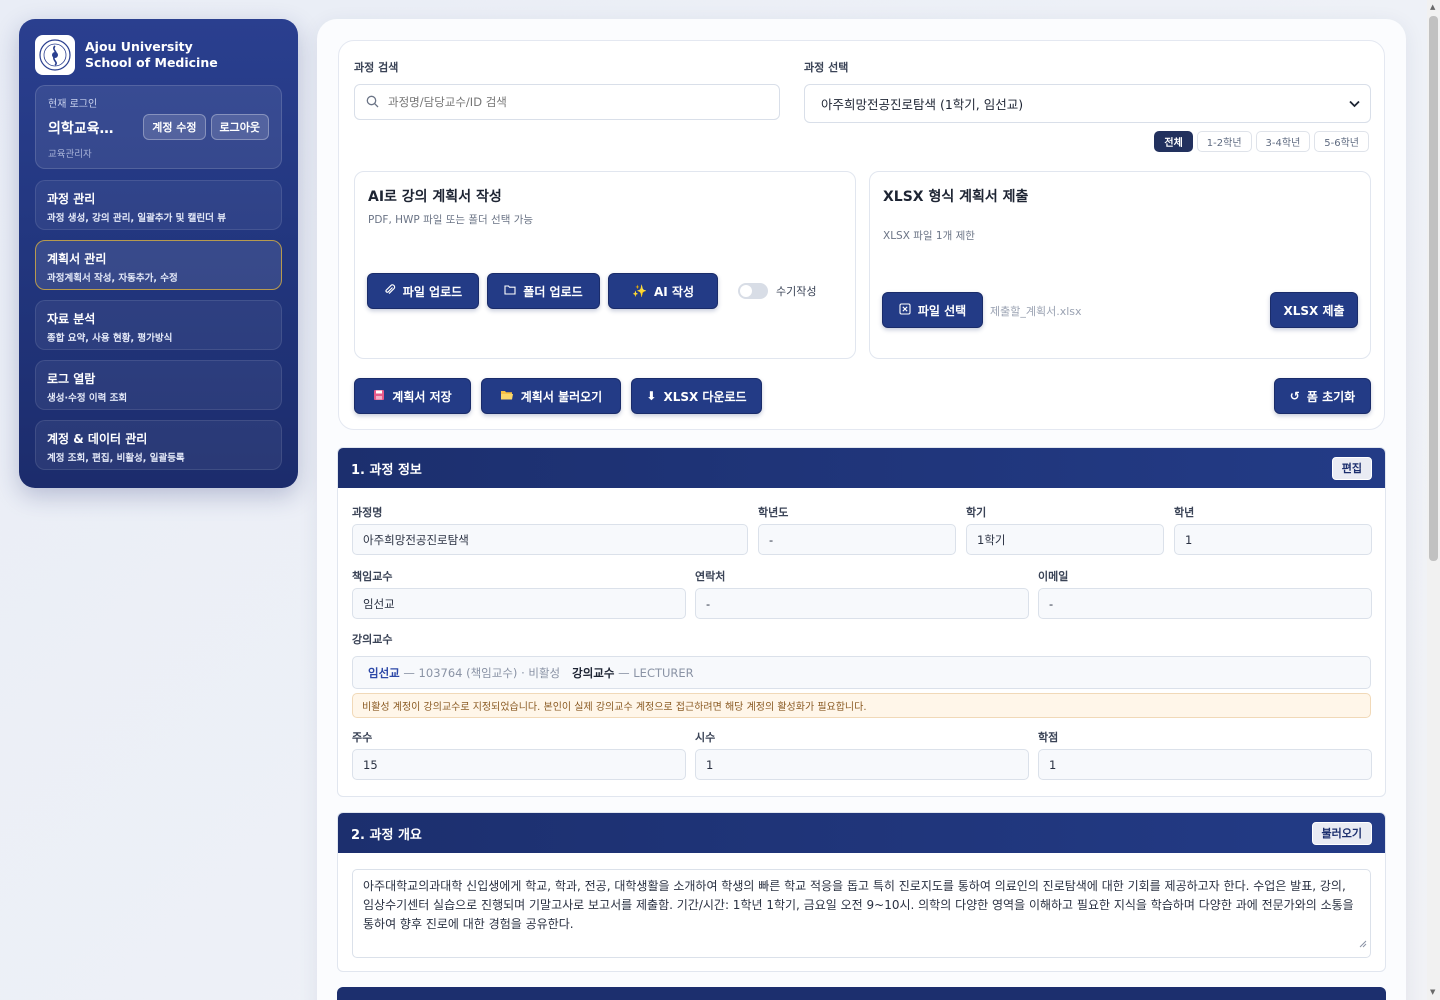  I want to click on floppy-disk-icon, so click(379, 396).